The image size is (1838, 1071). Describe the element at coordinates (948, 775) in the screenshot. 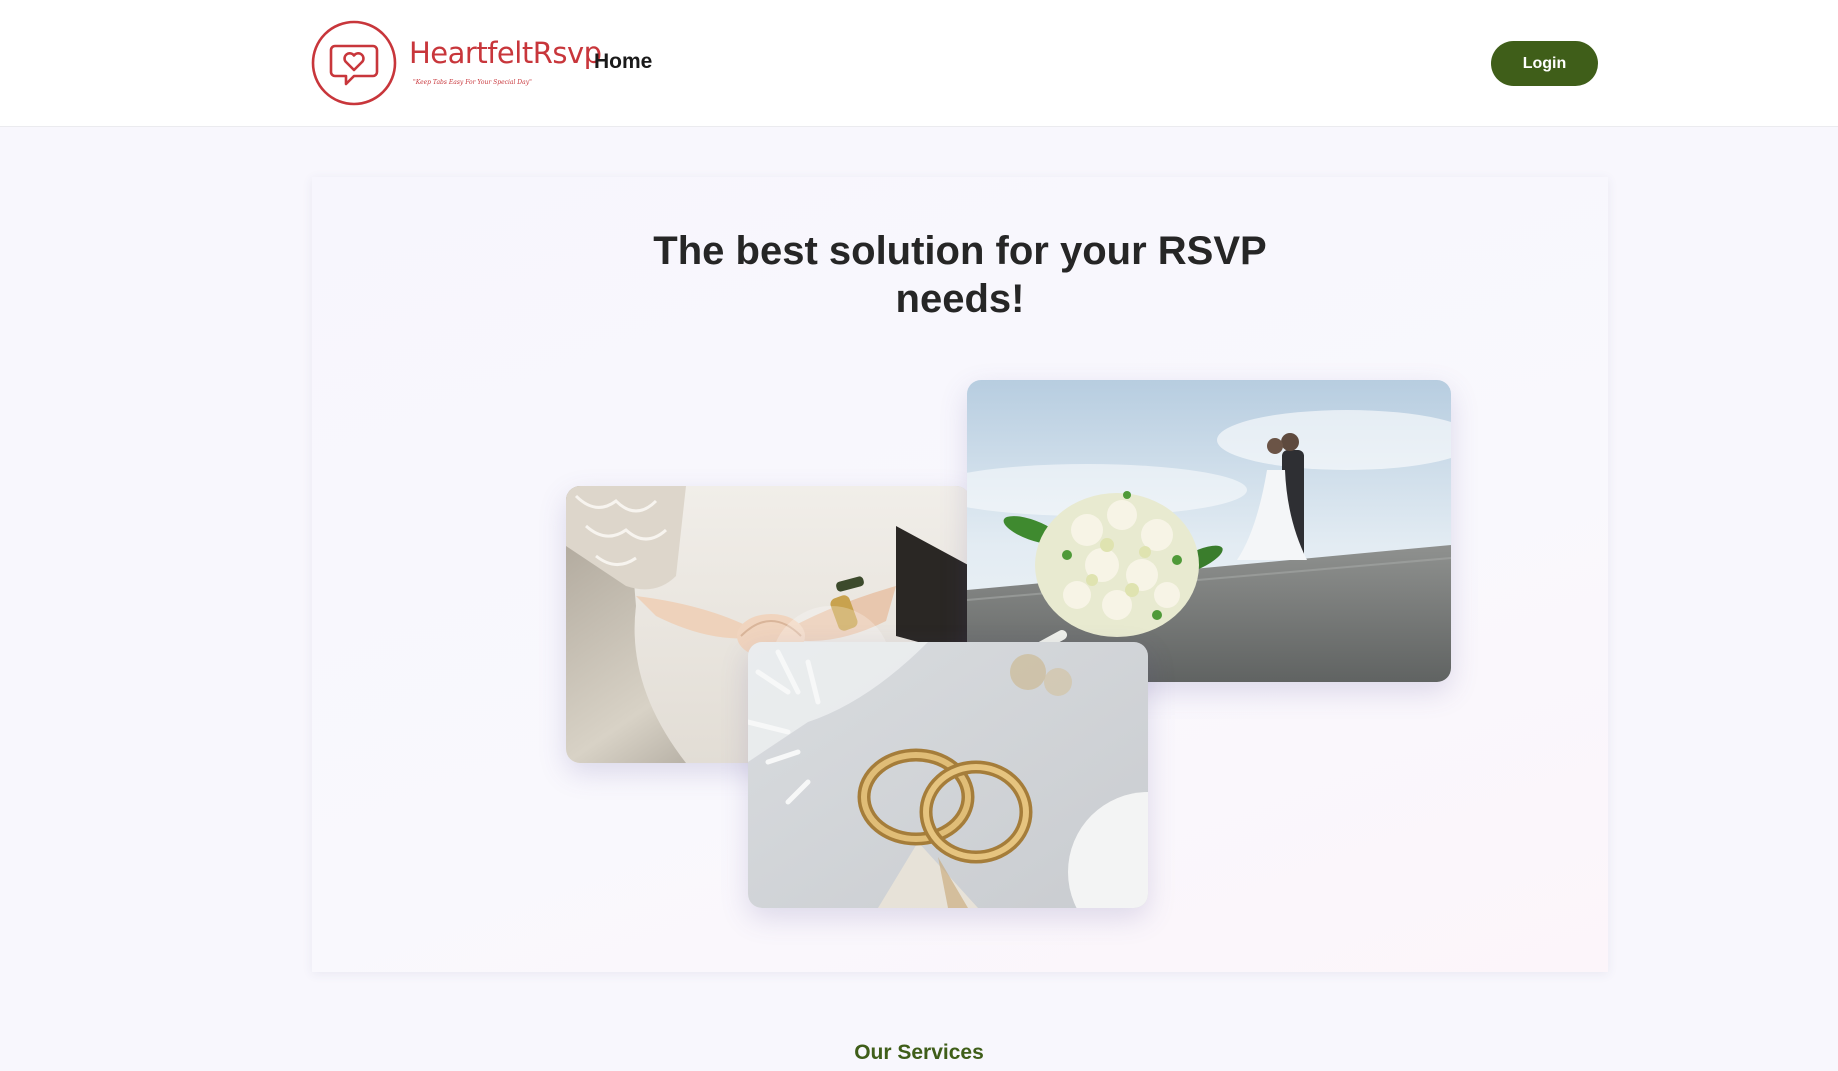

I see `wedding-rings-photo` at that location.